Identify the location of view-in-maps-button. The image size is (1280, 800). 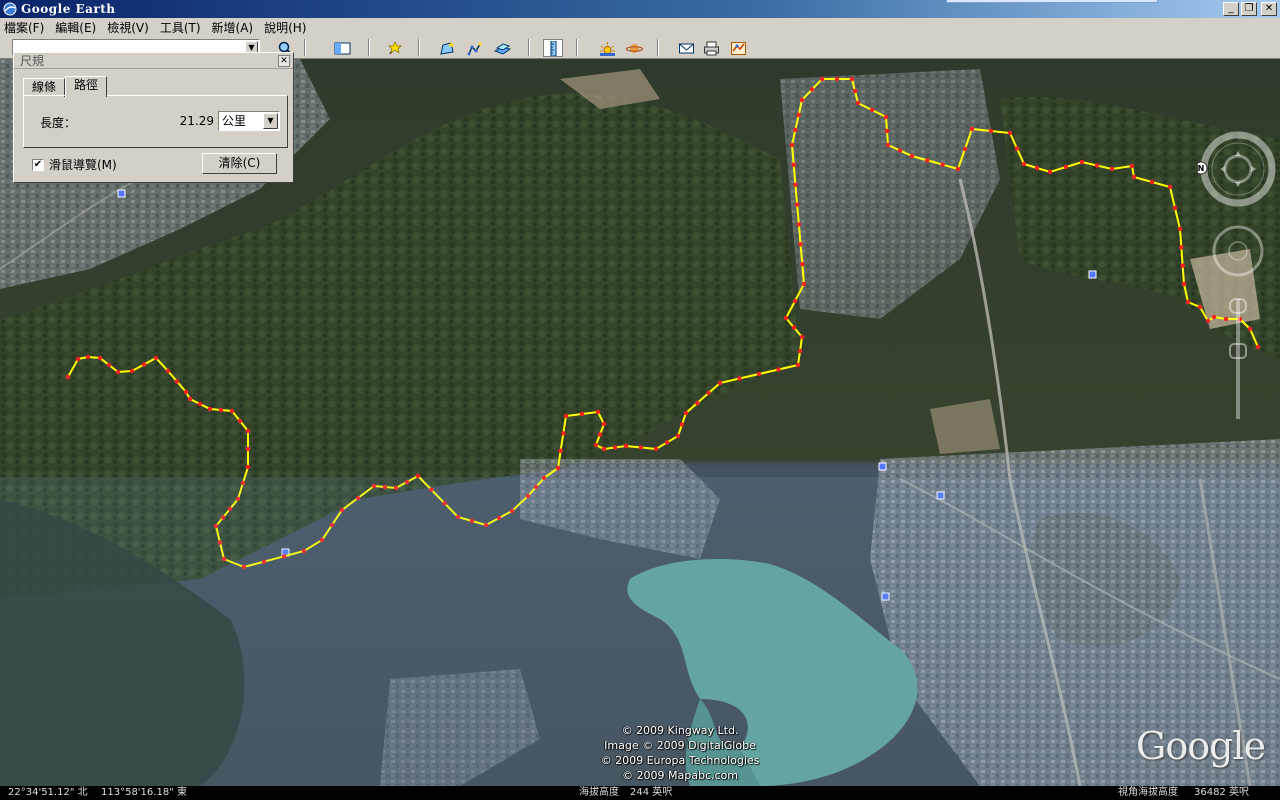
(738, 48).